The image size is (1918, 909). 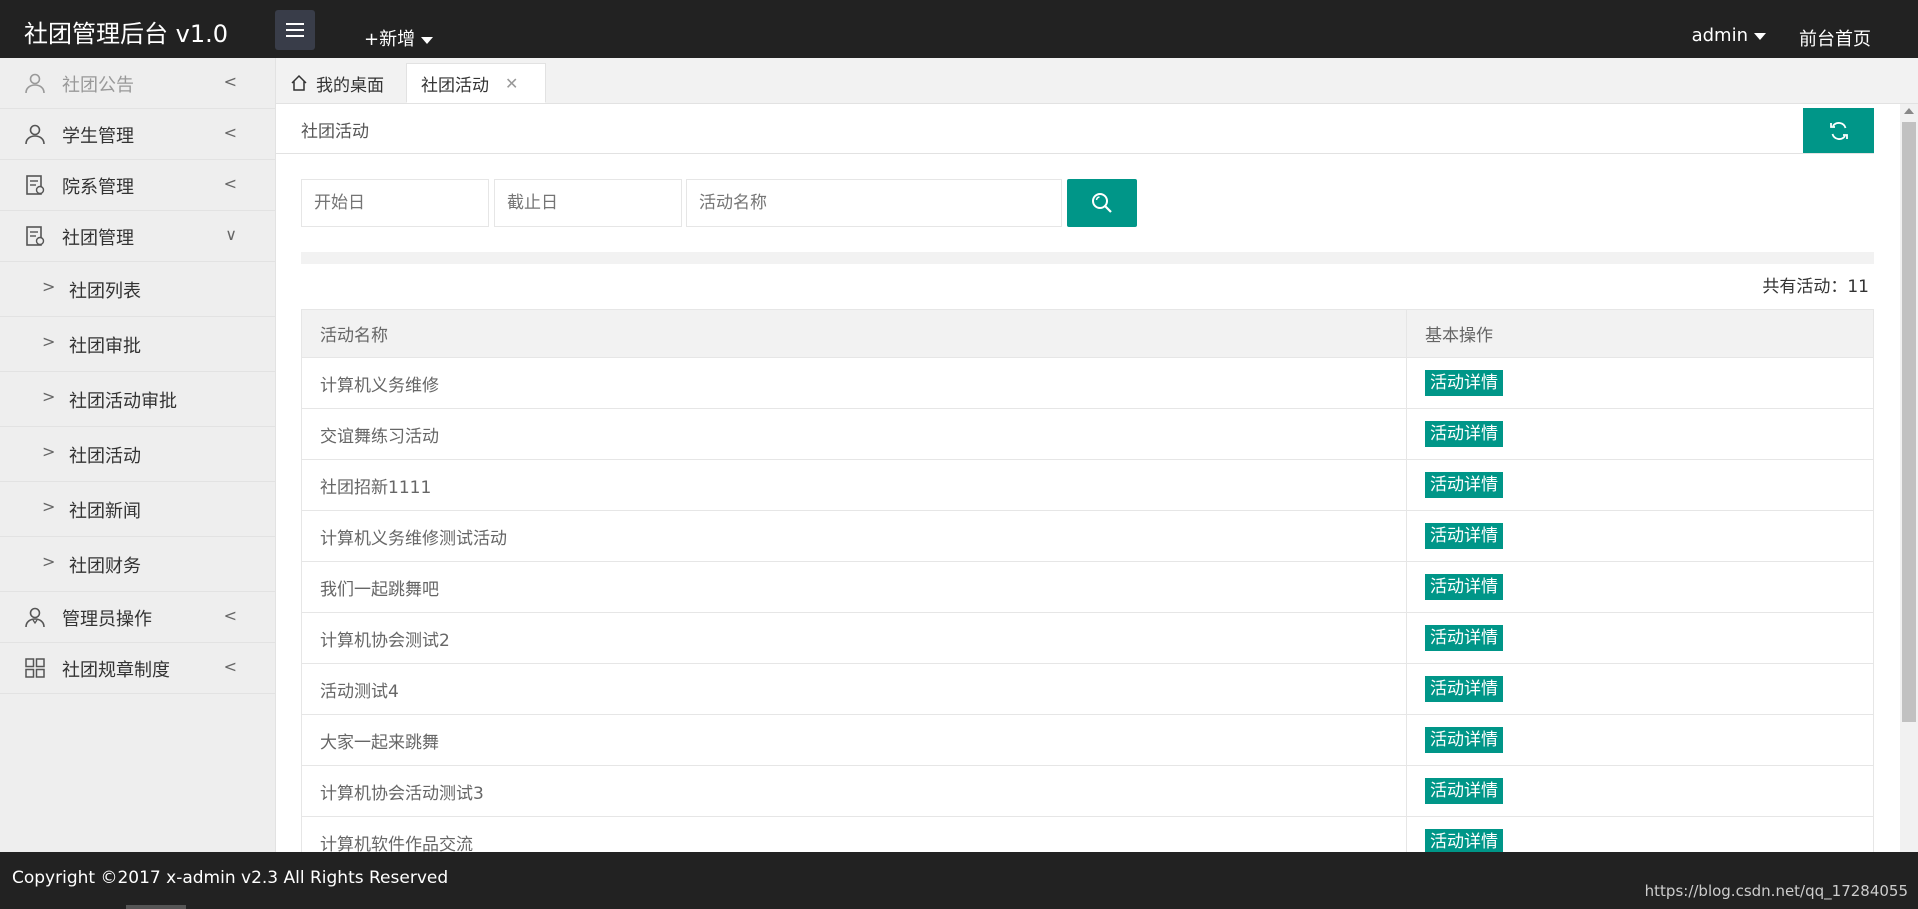 I want to click on sidebar-subitem-club-list: > 社团列表, so click(x=137, y=289).